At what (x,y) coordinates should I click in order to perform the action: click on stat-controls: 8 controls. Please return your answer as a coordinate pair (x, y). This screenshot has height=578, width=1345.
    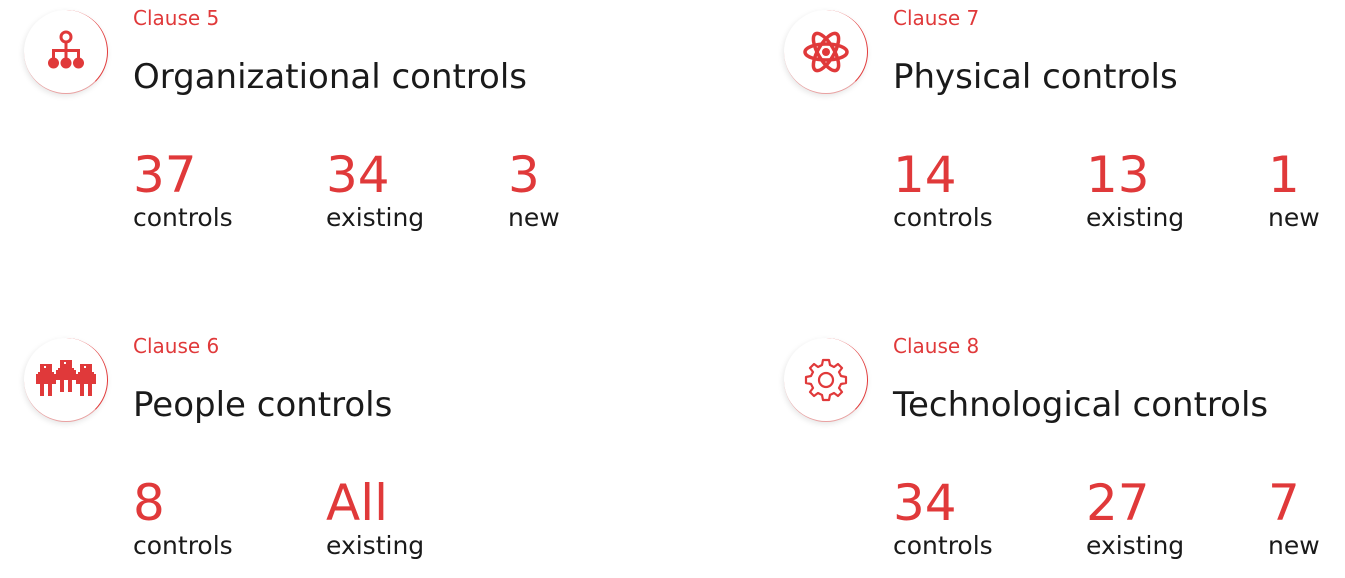
    Looking at the image, I should click on (183, 519).